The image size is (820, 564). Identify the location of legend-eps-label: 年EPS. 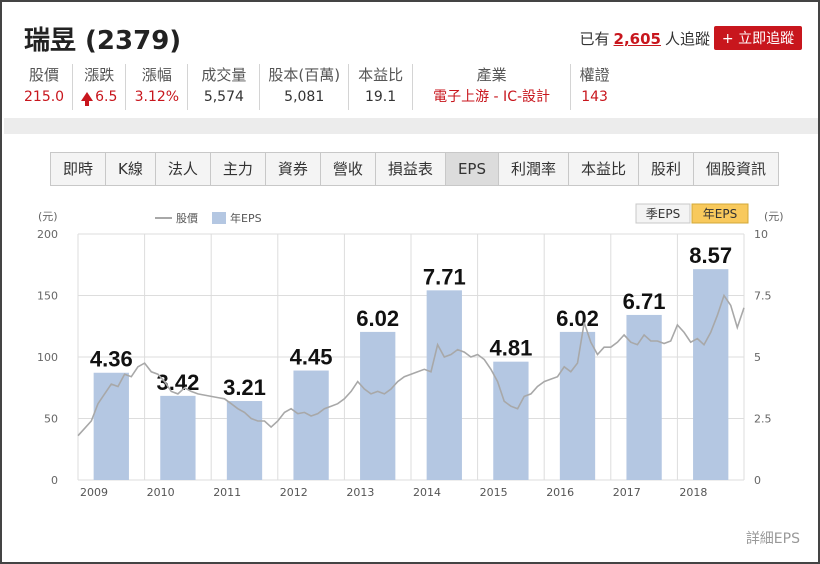
(246, 218).